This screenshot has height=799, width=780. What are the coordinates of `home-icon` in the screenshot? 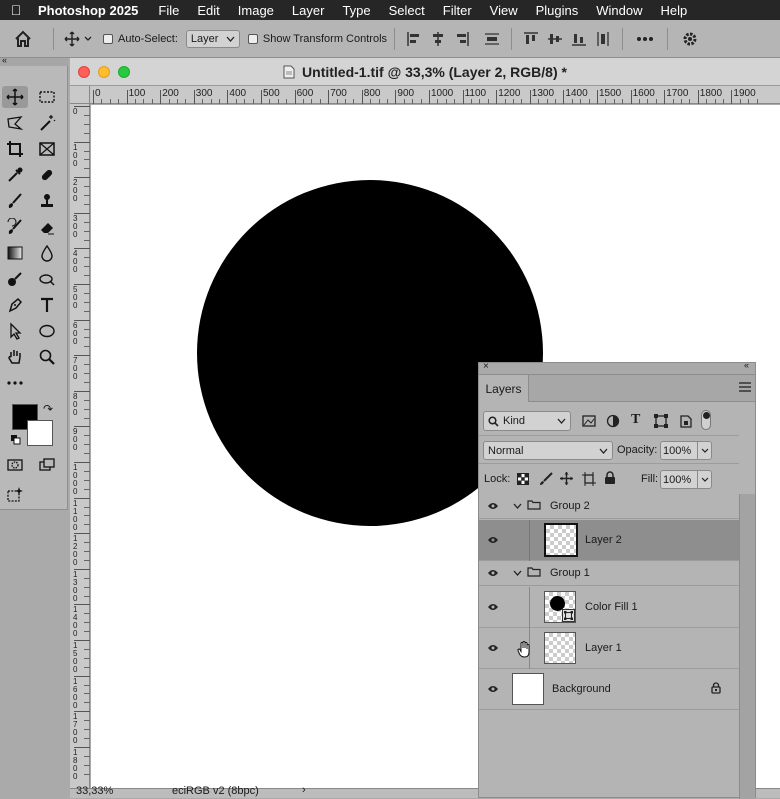 It's located at (23, 39).